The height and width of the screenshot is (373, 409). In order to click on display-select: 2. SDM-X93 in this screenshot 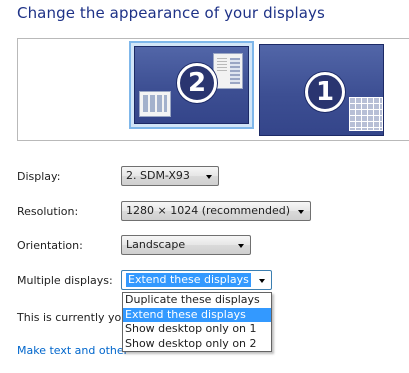, I will do `click(170, 176)`.